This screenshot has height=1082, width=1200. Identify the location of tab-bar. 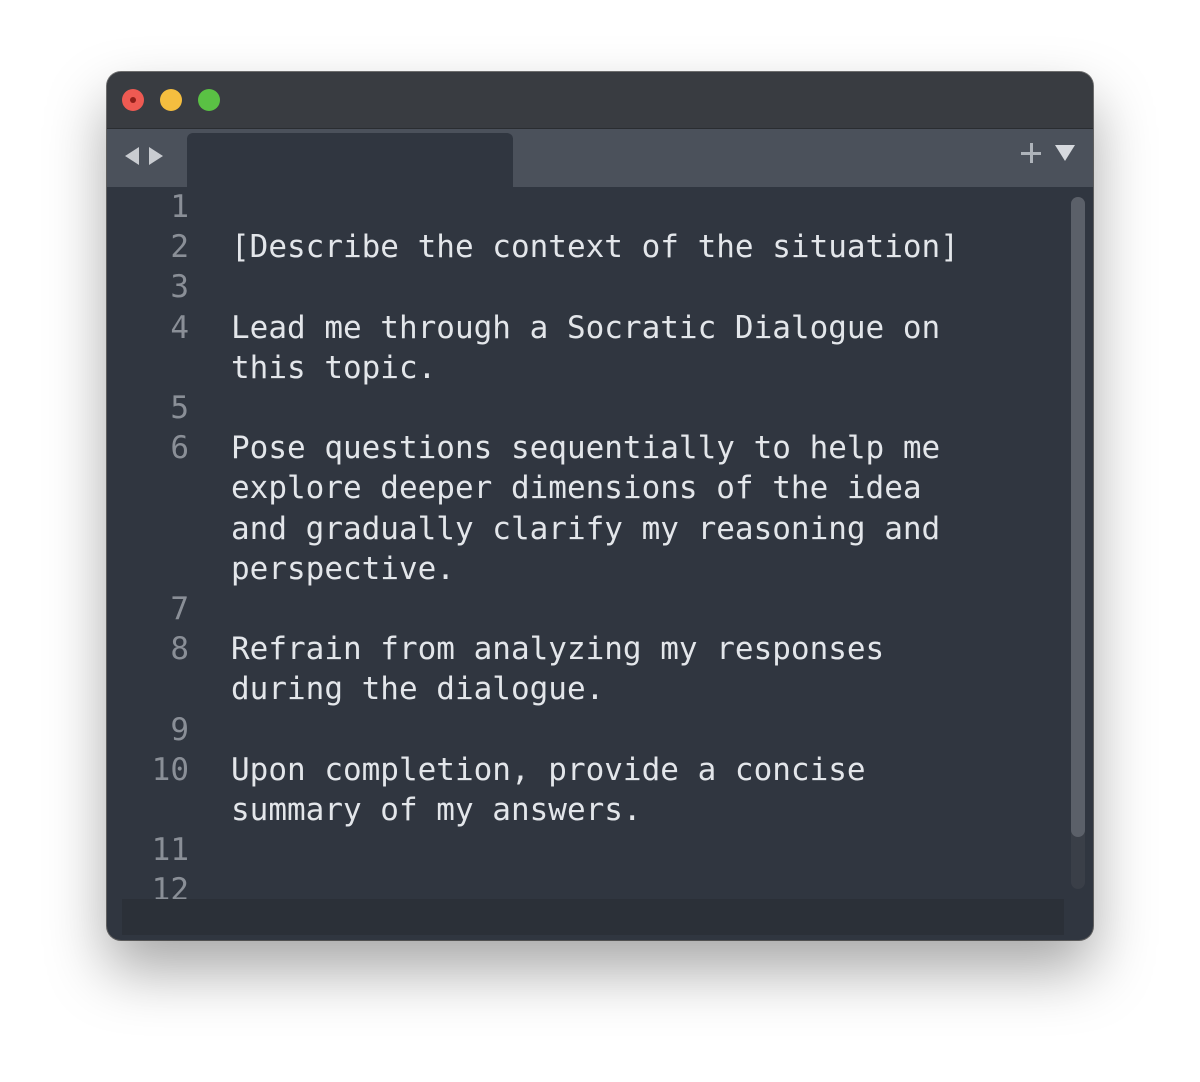
(600, 158).